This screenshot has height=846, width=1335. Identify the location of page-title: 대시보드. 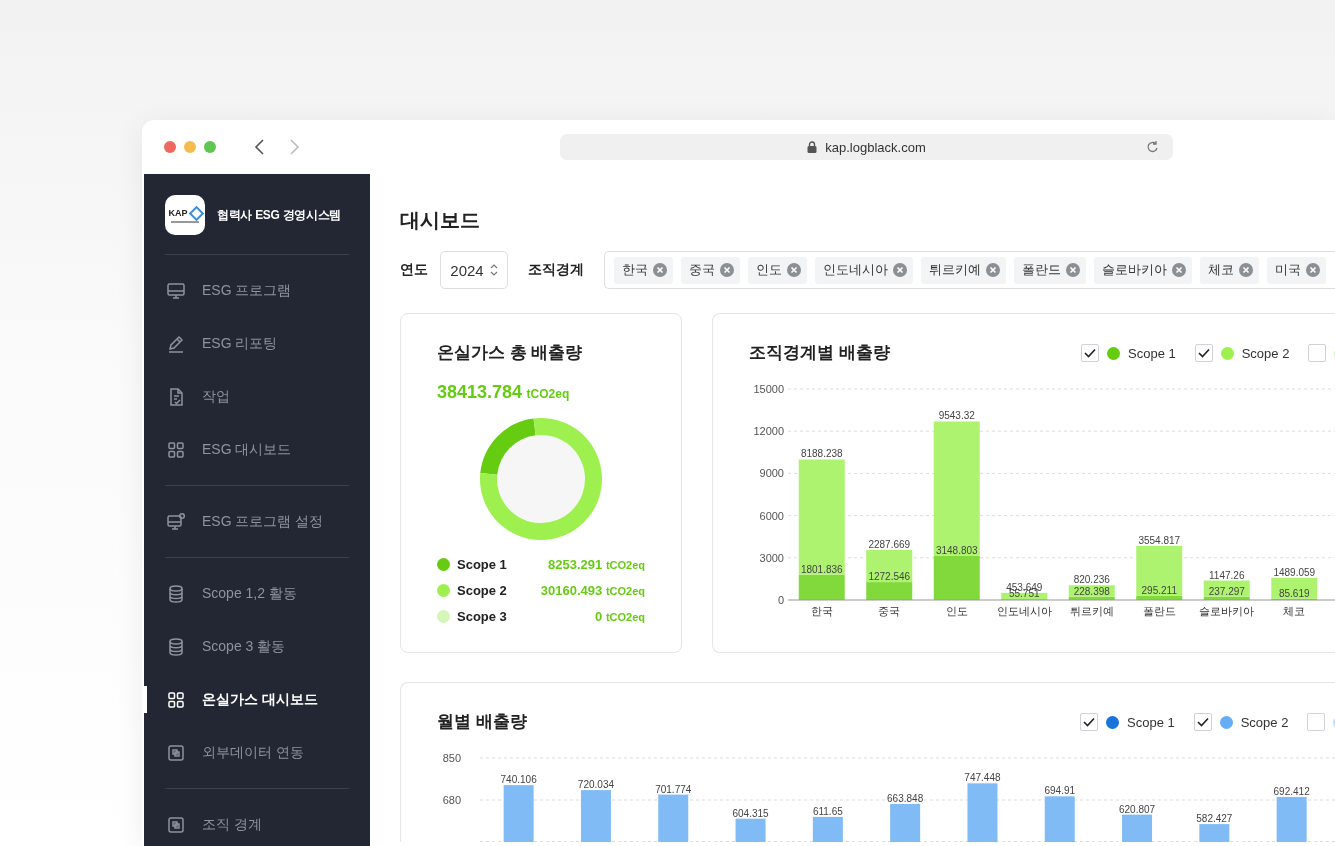
(440, 220).